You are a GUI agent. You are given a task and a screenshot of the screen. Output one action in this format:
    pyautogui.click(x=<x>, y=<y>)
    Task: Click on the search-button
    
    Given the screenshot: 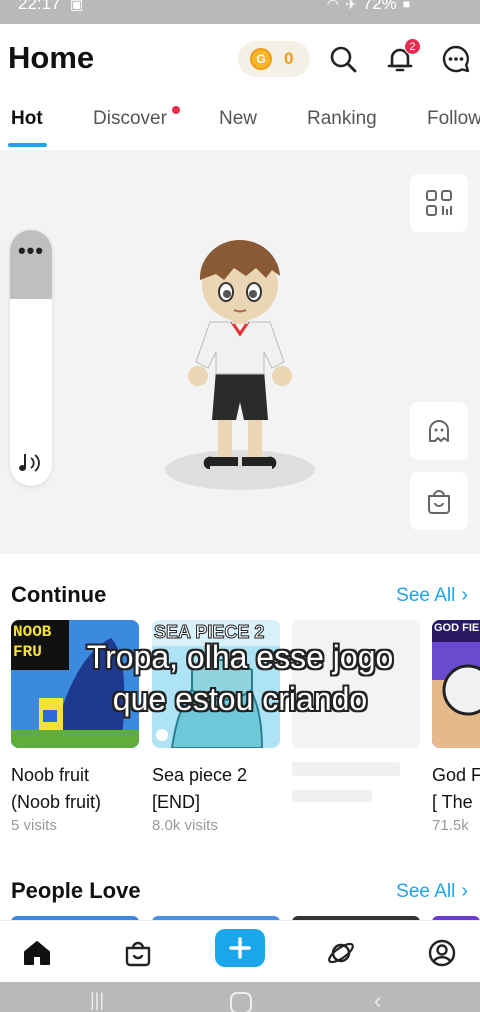 What is the action you would take?
    pyautogui.click(x=343, y=59)
    